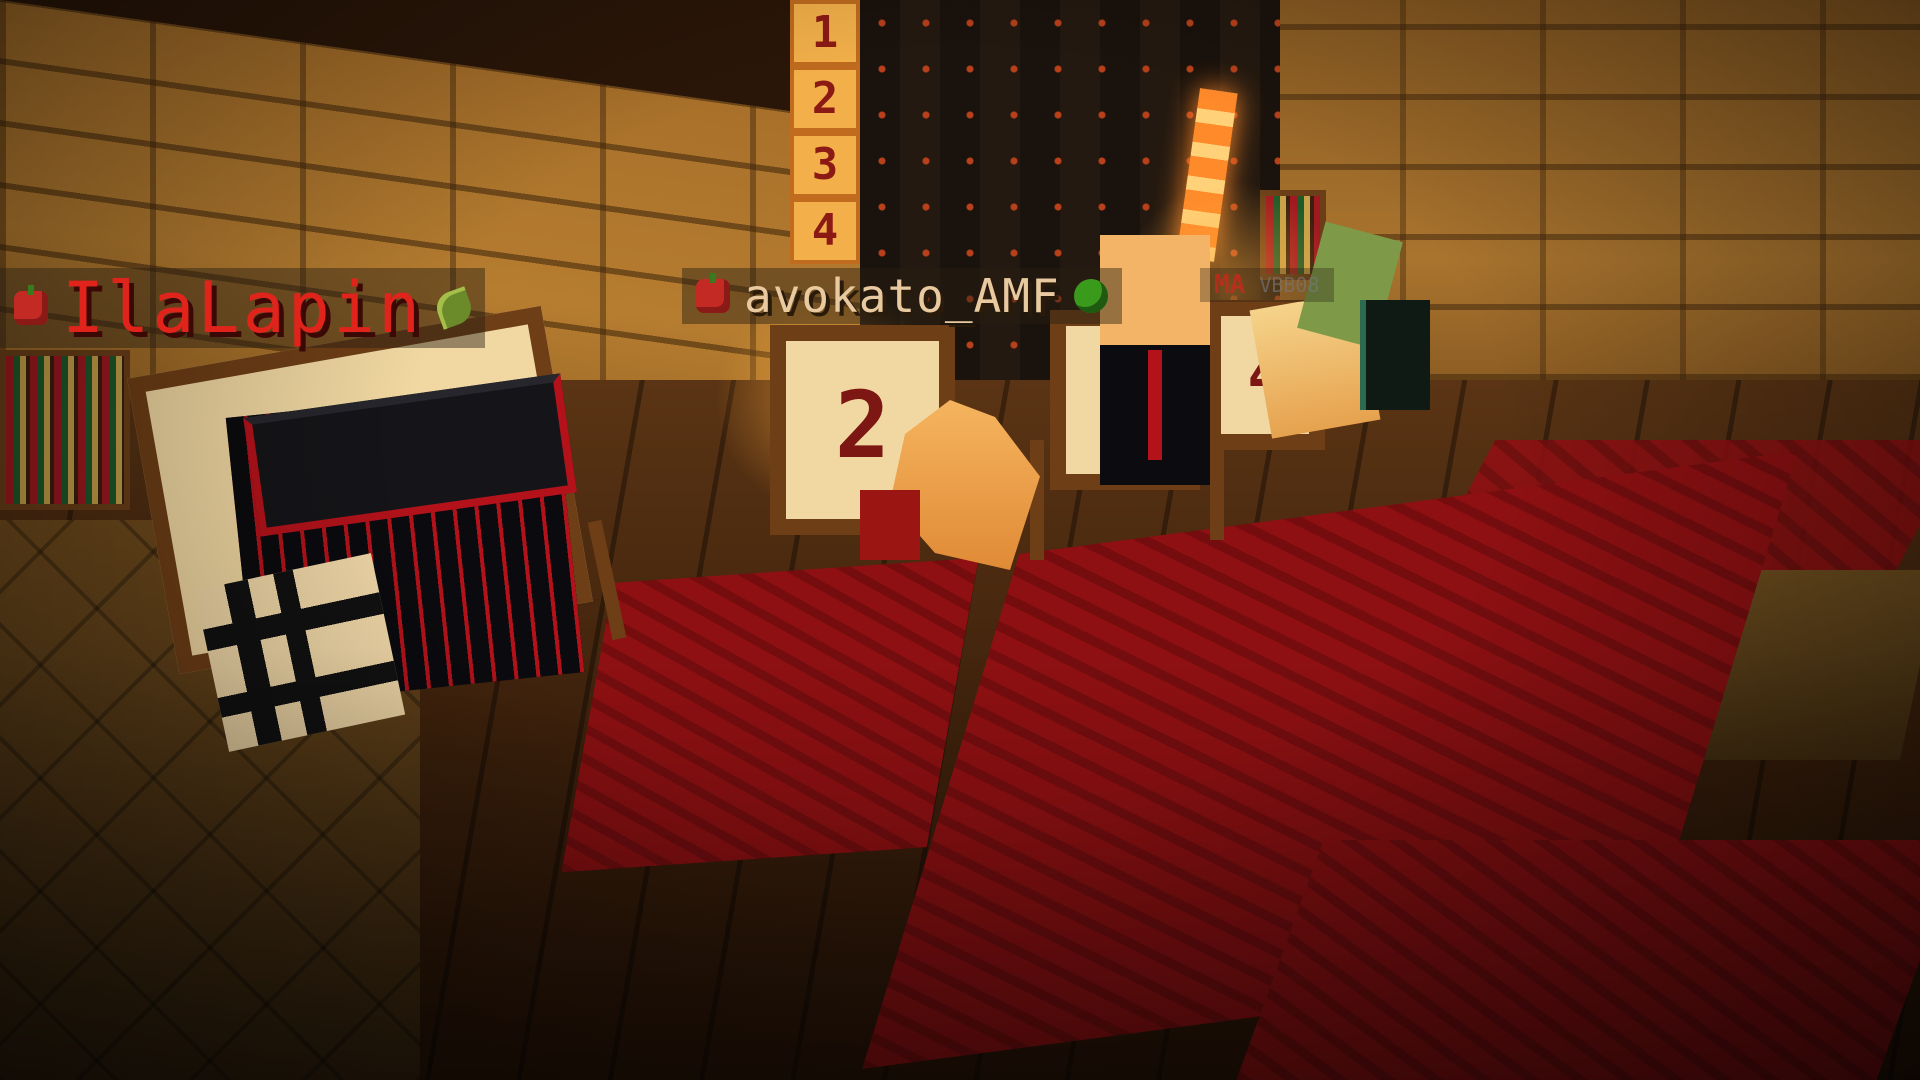 This screenshot has height=1080, width=1920. I want to click on nametag-avokato-amf: avokato_AMF, so click(902, 296).